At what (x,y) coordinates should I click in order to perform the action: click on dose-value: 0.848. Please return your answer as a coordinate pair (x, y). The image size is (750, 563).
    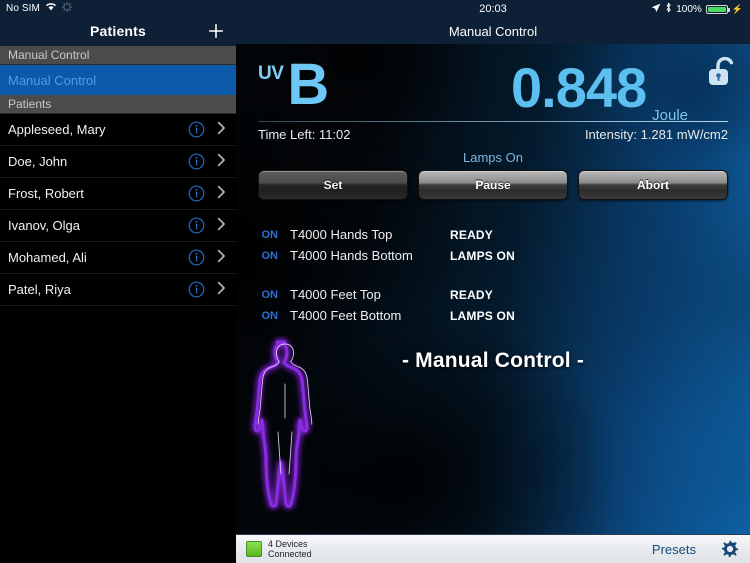
    Looking at the image, I should click on (579, 87).